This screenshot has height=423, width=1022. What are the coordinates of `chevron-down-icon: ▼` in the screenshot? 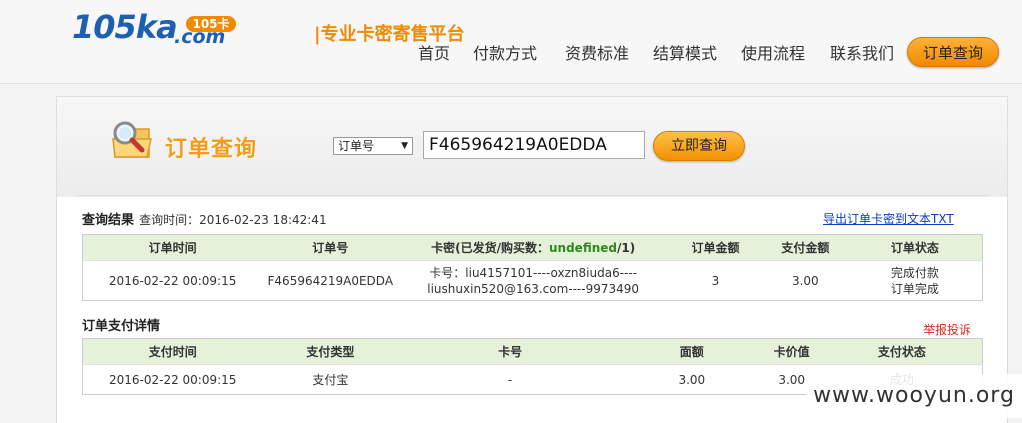 It's located at (404, 146).